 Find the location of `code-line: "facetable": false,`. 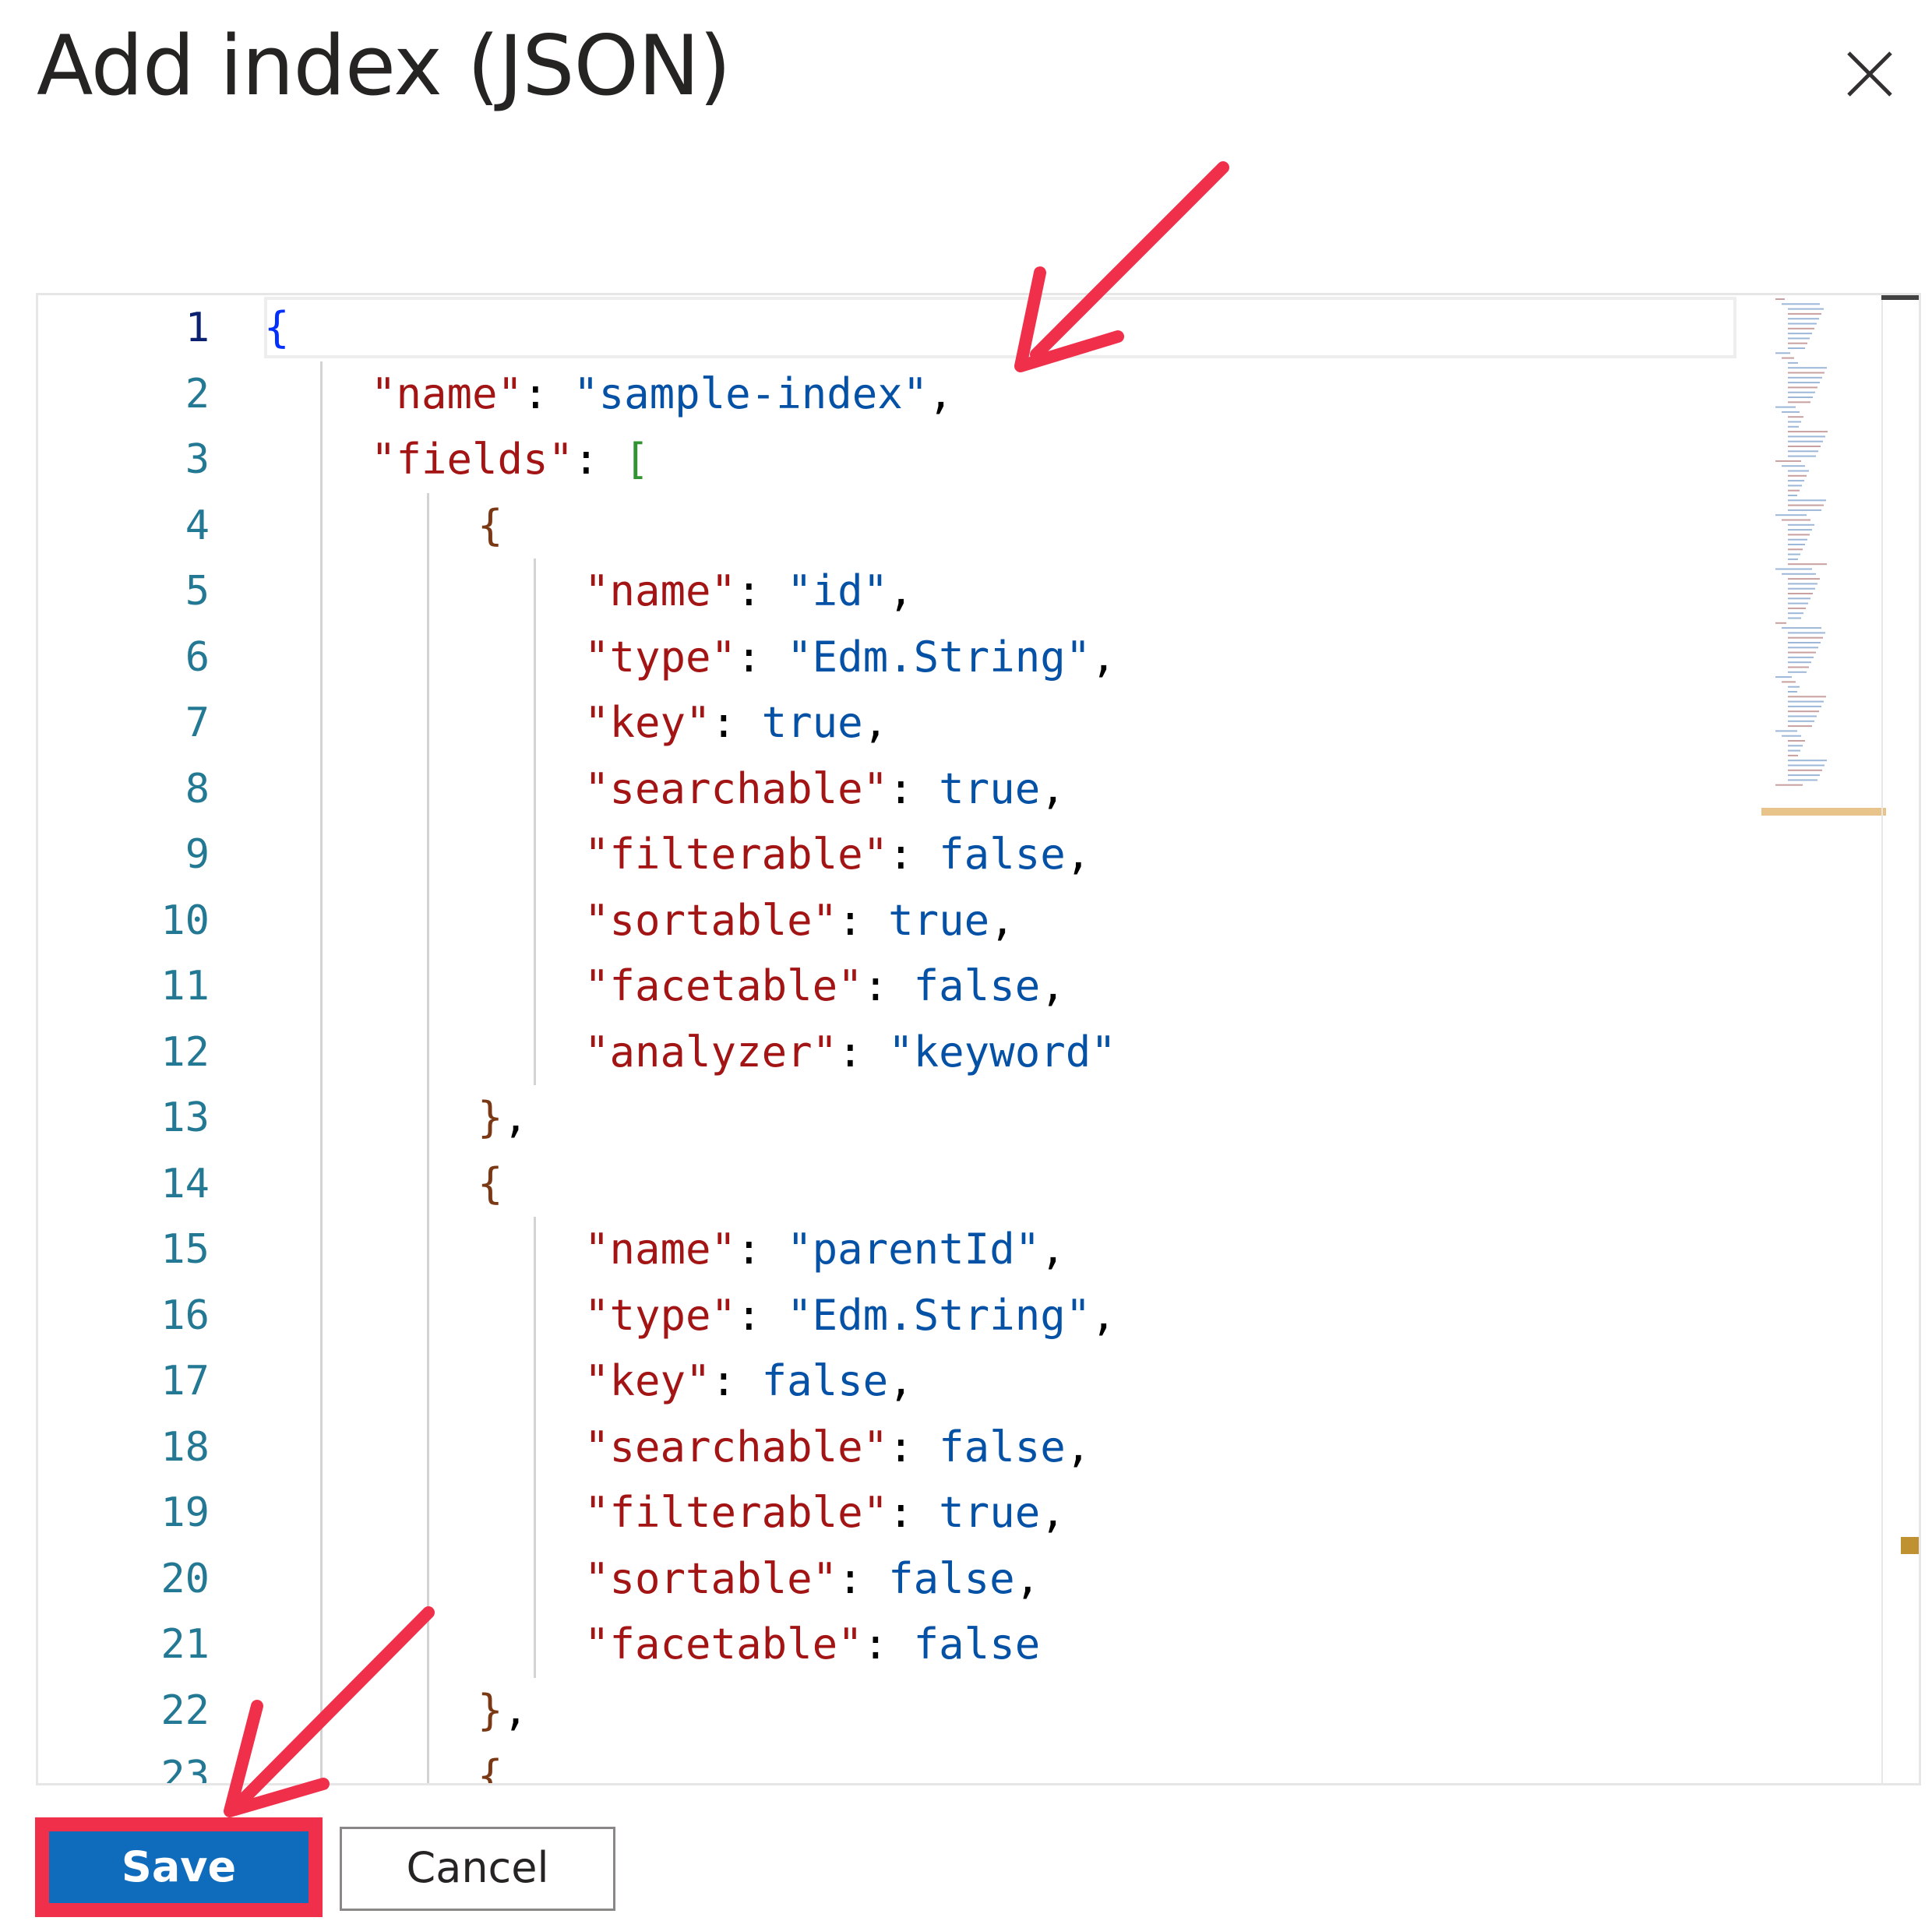

code-line: "facetable": false, is located at coordinates (825, 987).